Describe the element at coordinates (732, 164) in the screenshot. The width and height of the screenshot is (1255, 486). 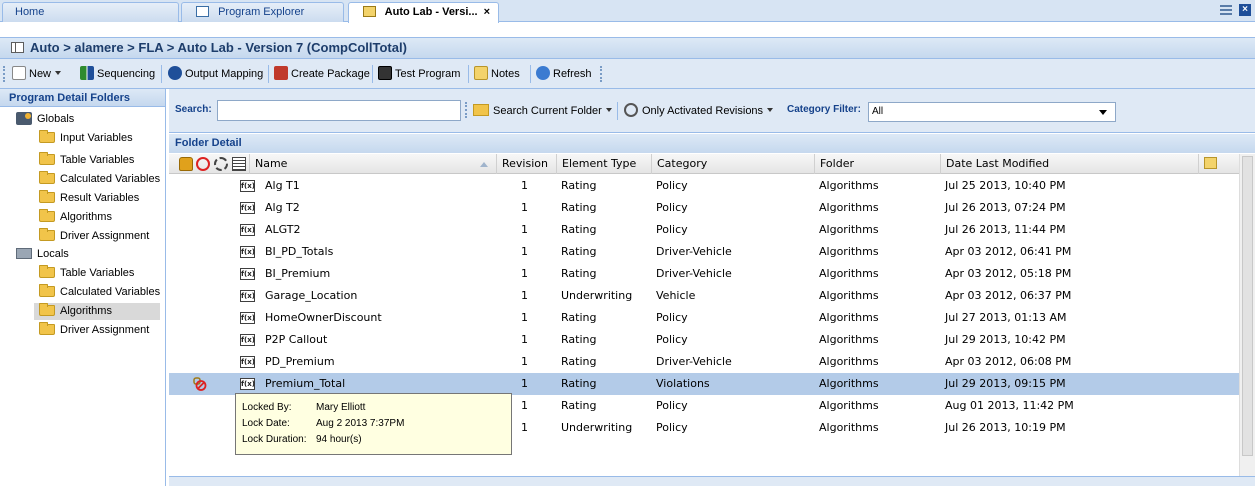
I see `column-category: Category` at that location.